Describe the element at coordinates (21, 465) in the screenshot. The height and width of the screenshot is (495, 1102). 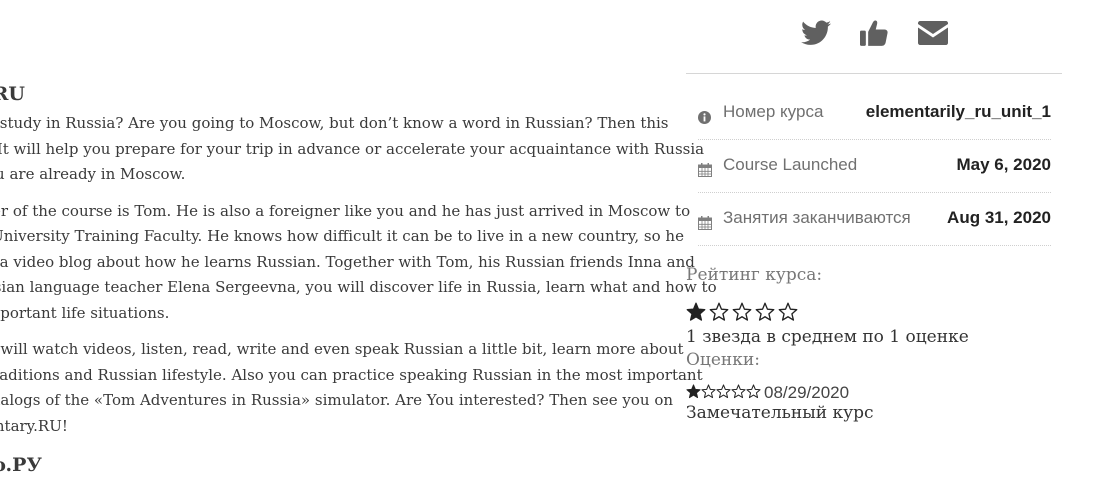
I see `section-heading: ıo.РУ` at that location.